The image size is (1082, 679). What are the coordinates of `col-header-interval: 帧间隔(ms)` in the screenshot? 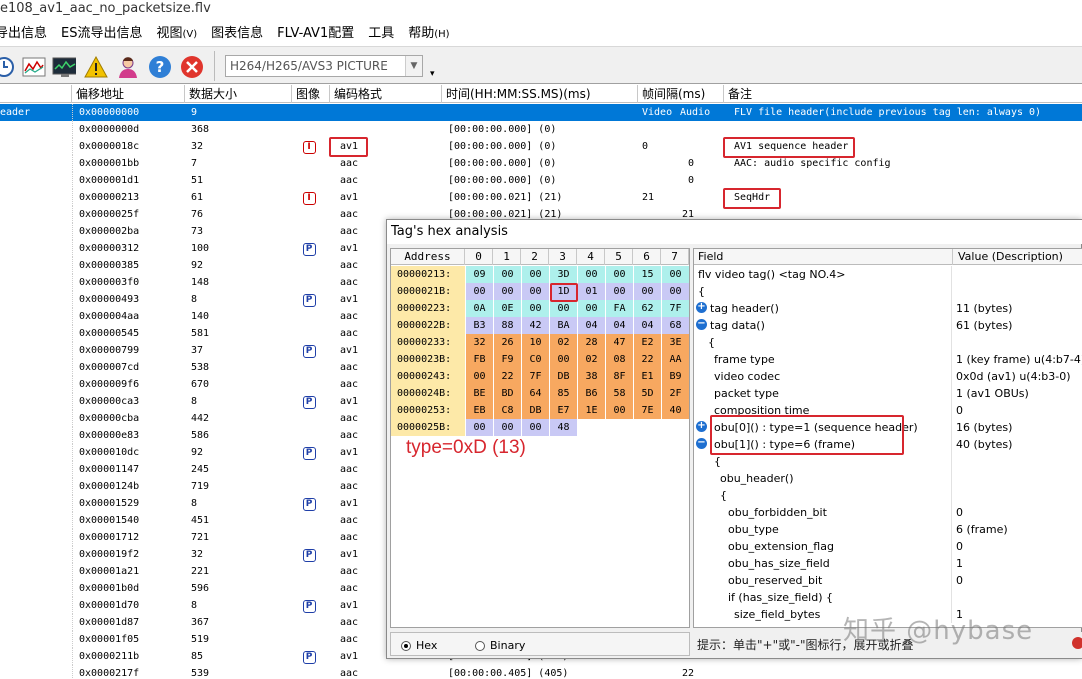 It's located at (681, 94).